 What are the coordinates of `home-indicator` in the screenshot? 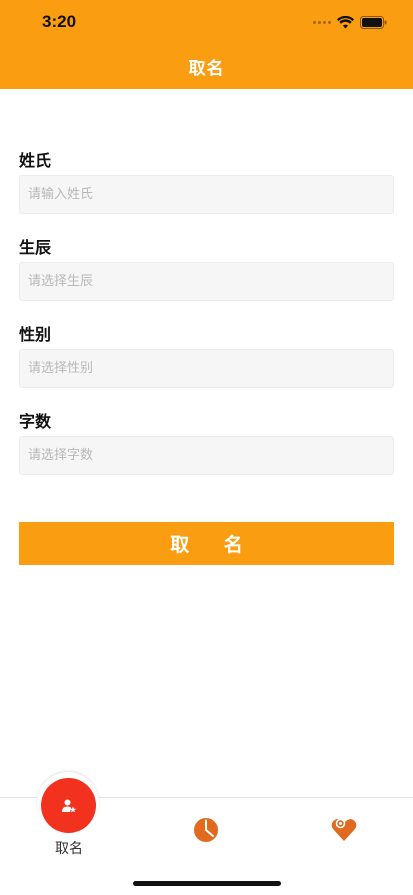 It's located at (207, 883).